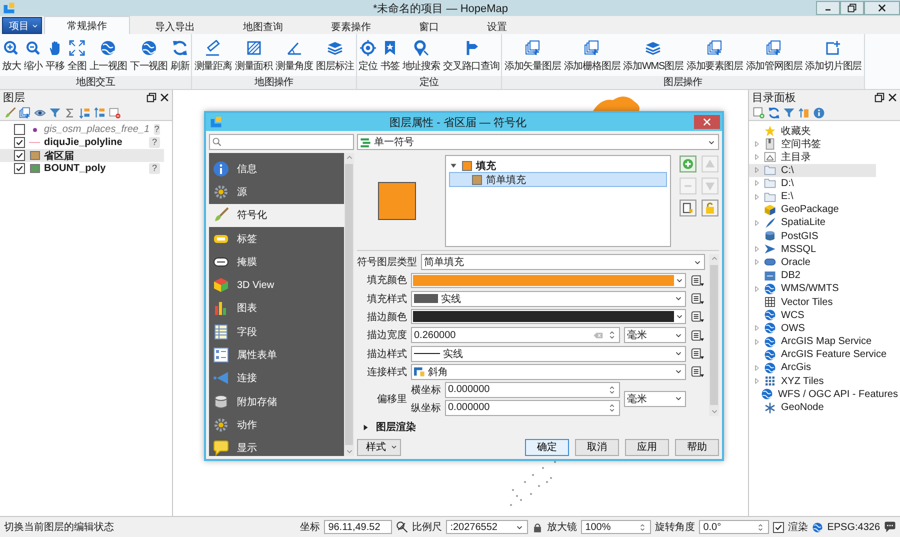 The height and width of the screenshot is (537, 900). What do you see at coordinates (647, 447) in the screenshot?
I see `dialog-button: 应用` at bounding box center [647, 447].